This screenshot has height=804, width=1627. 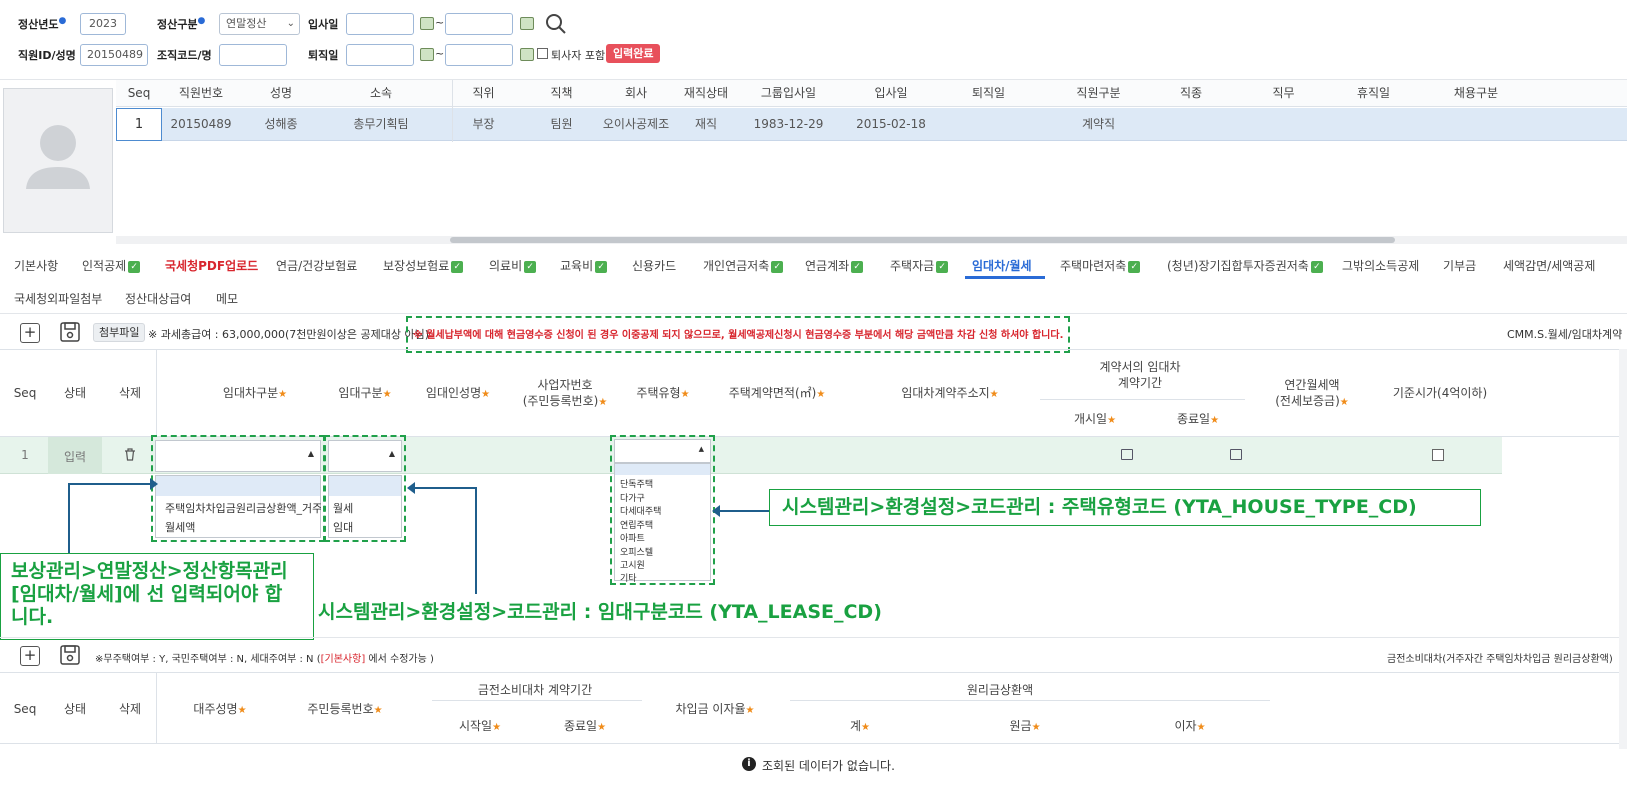 I want to click on header-rate: 차입금 이자율★, so click(x=715, y=709).